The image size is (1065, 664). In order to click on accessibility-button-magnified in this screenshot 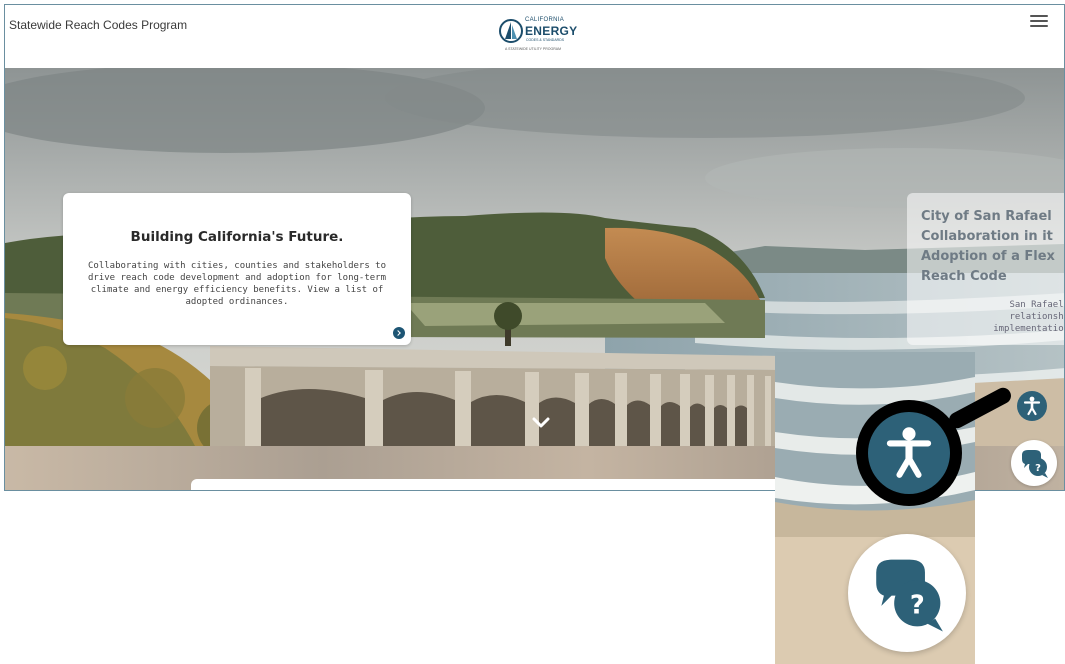, I will do `click(909, 453)`.